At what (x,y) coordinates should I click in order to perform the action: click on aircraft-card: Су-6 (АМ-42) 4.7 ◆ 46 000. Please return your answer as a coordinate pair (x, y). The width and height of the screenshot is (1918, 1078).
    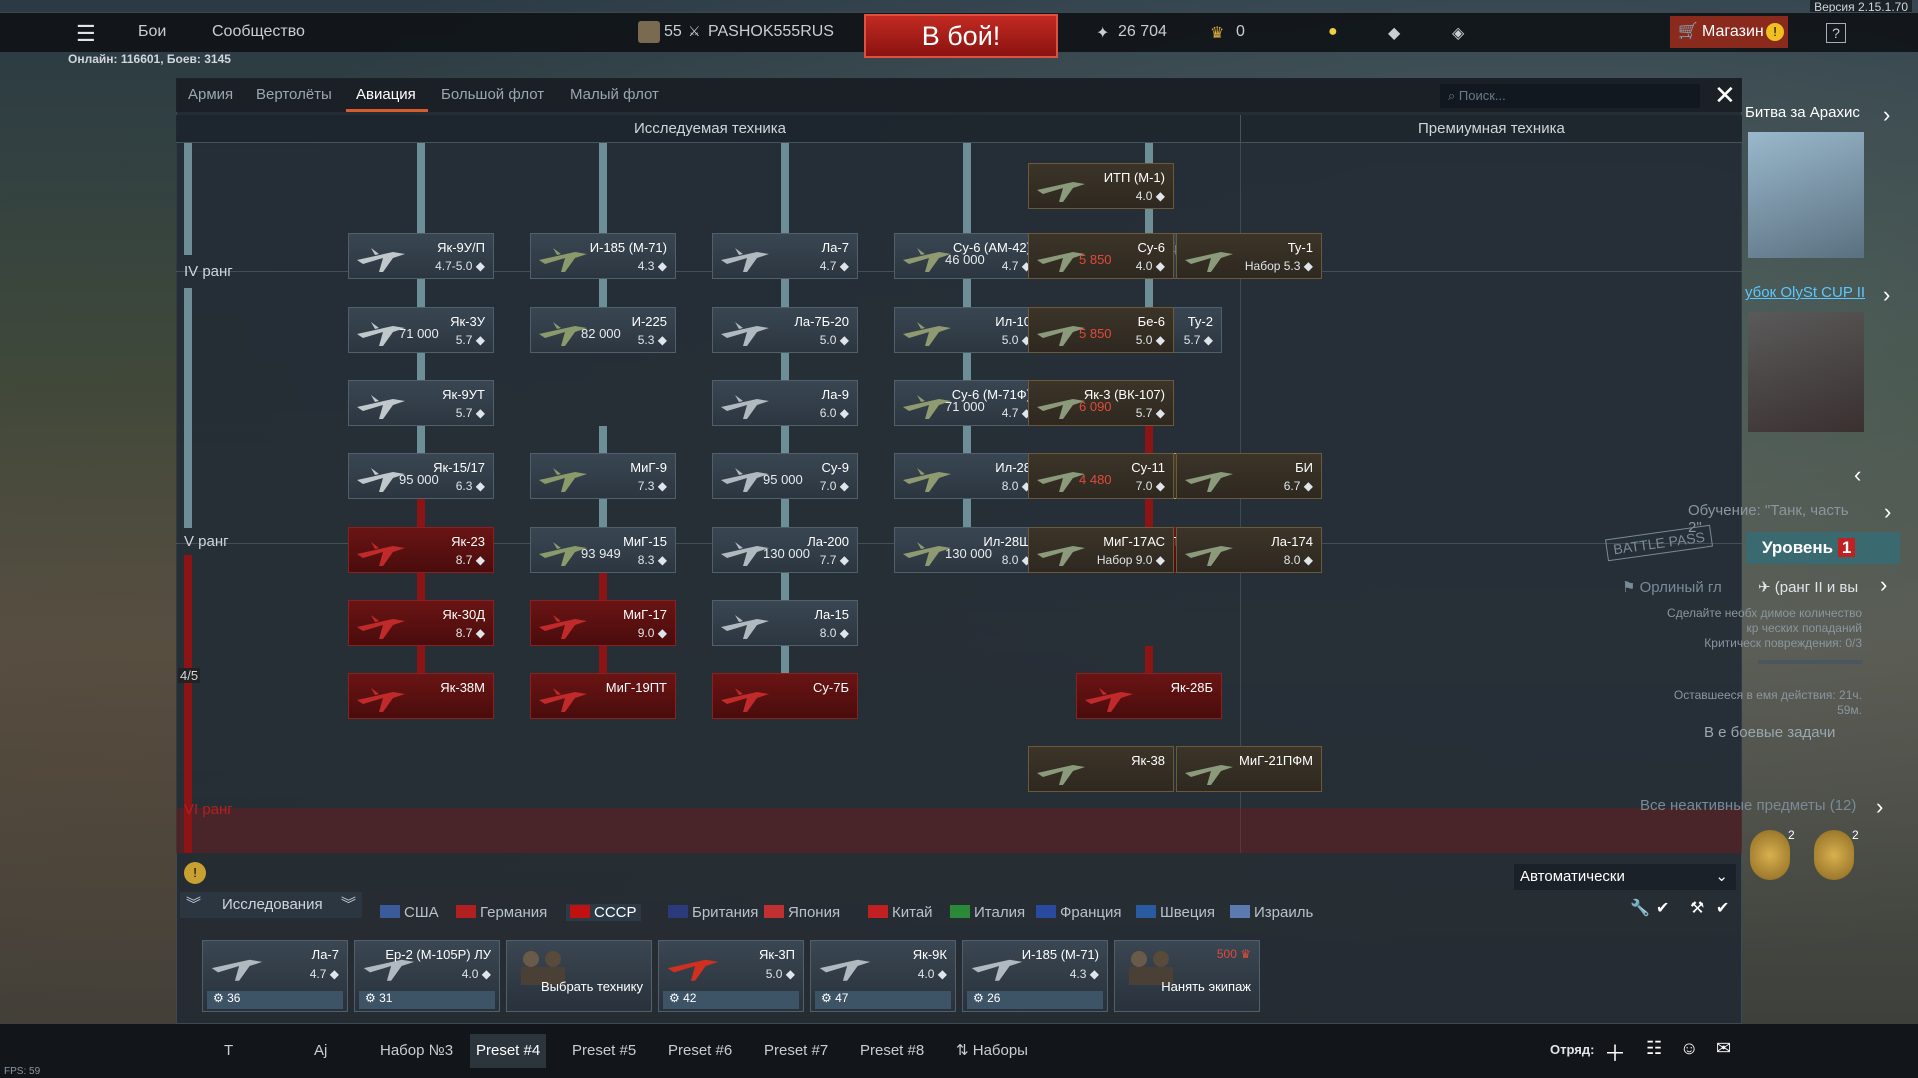
    Looking at the image, I should click on (967, 256).